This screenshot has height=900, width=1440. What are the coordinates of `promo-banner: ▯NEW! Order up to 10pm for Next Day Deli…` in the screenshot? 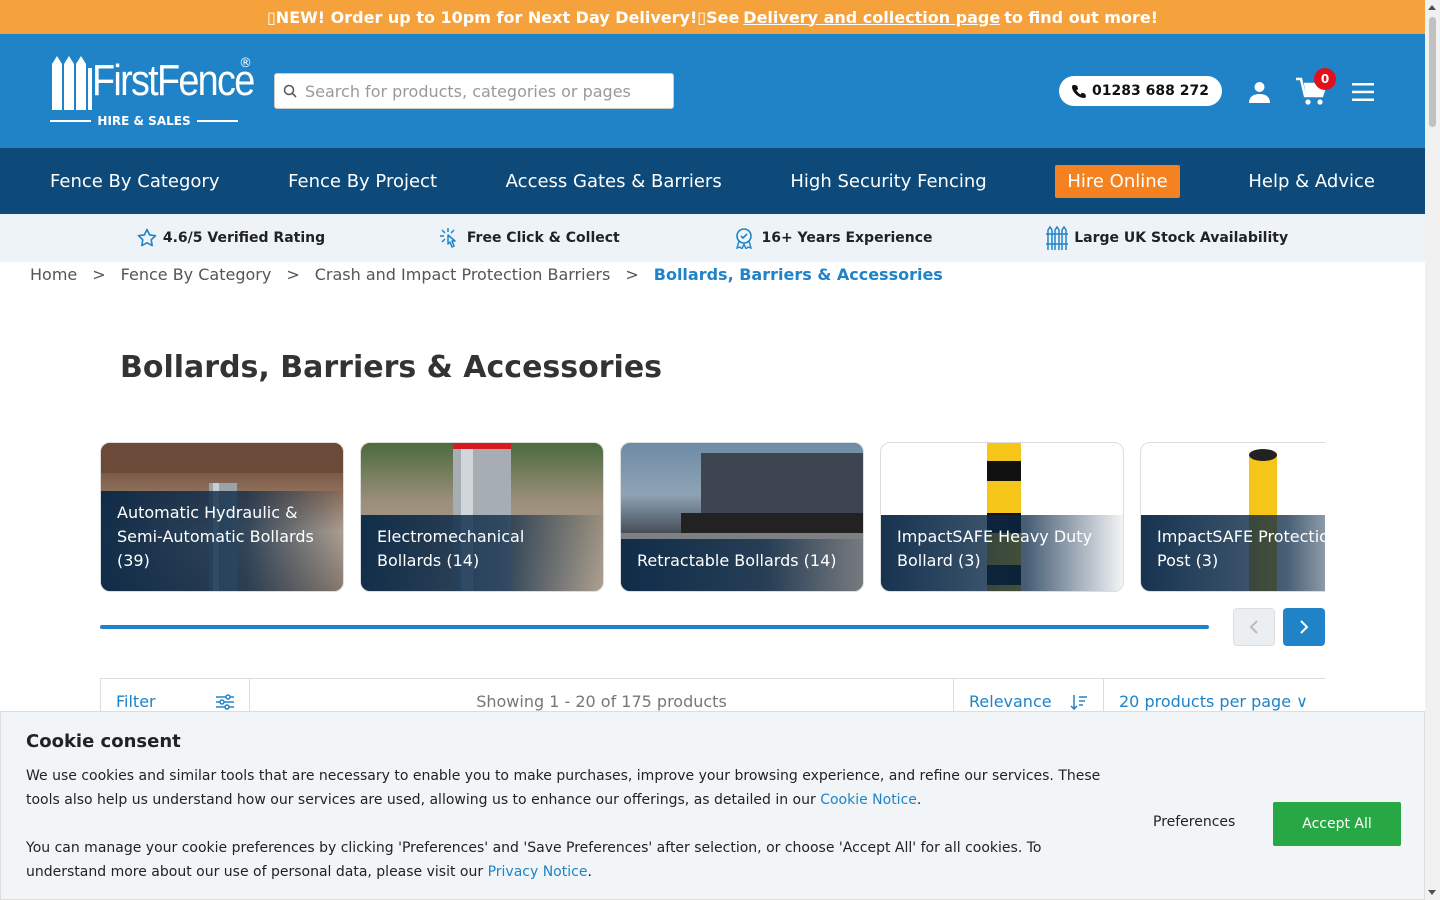 It's located at (712, 17).